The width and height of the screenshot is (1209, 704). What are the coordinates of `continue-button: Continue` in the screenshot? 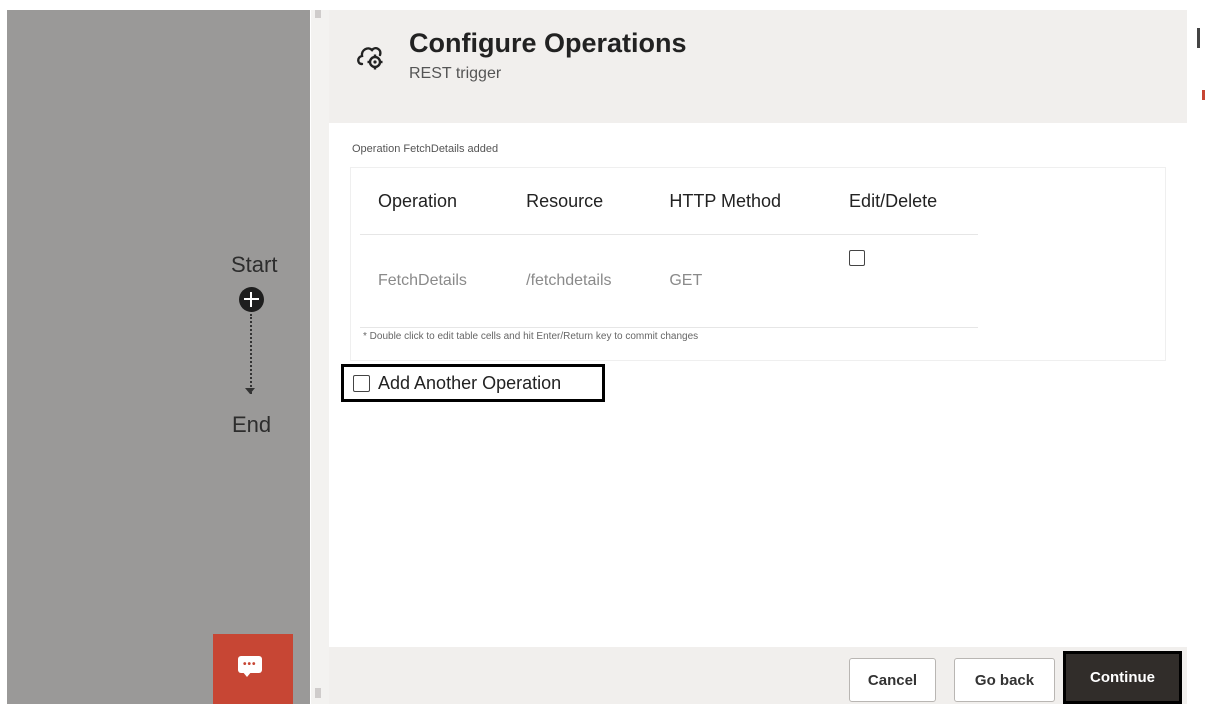 It's located at (1122, 677).